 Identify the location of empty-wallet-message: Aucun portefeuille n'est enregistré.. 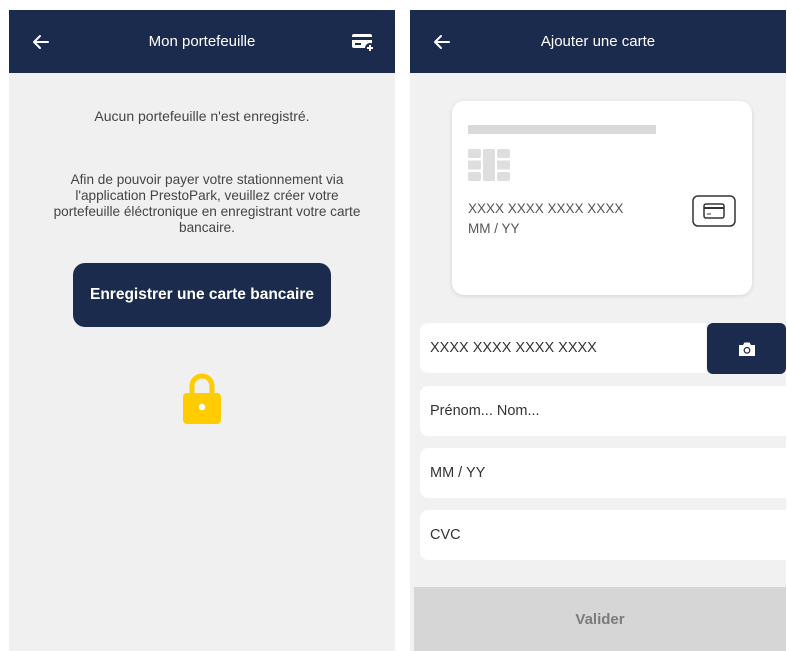
(202, 116).